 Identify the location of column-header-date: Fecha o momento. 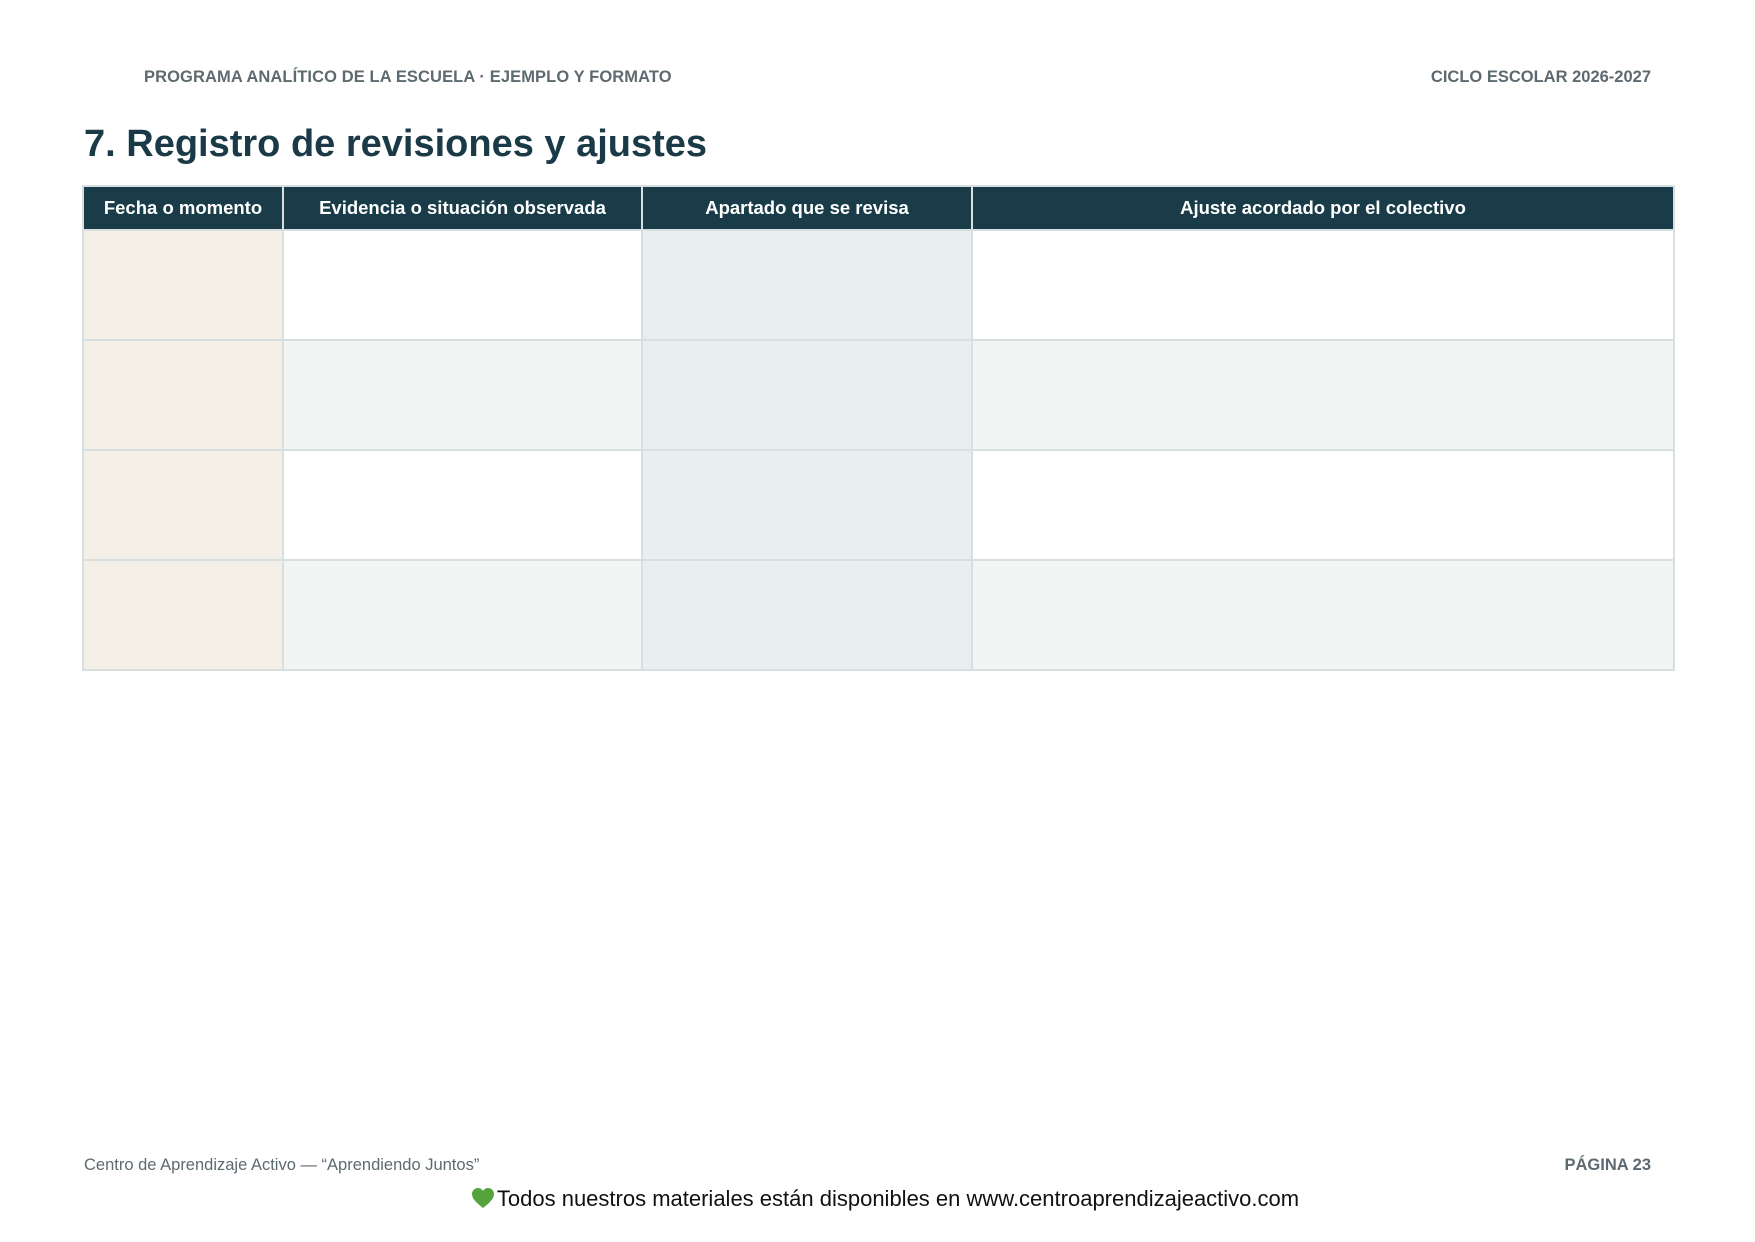
(183, 208).